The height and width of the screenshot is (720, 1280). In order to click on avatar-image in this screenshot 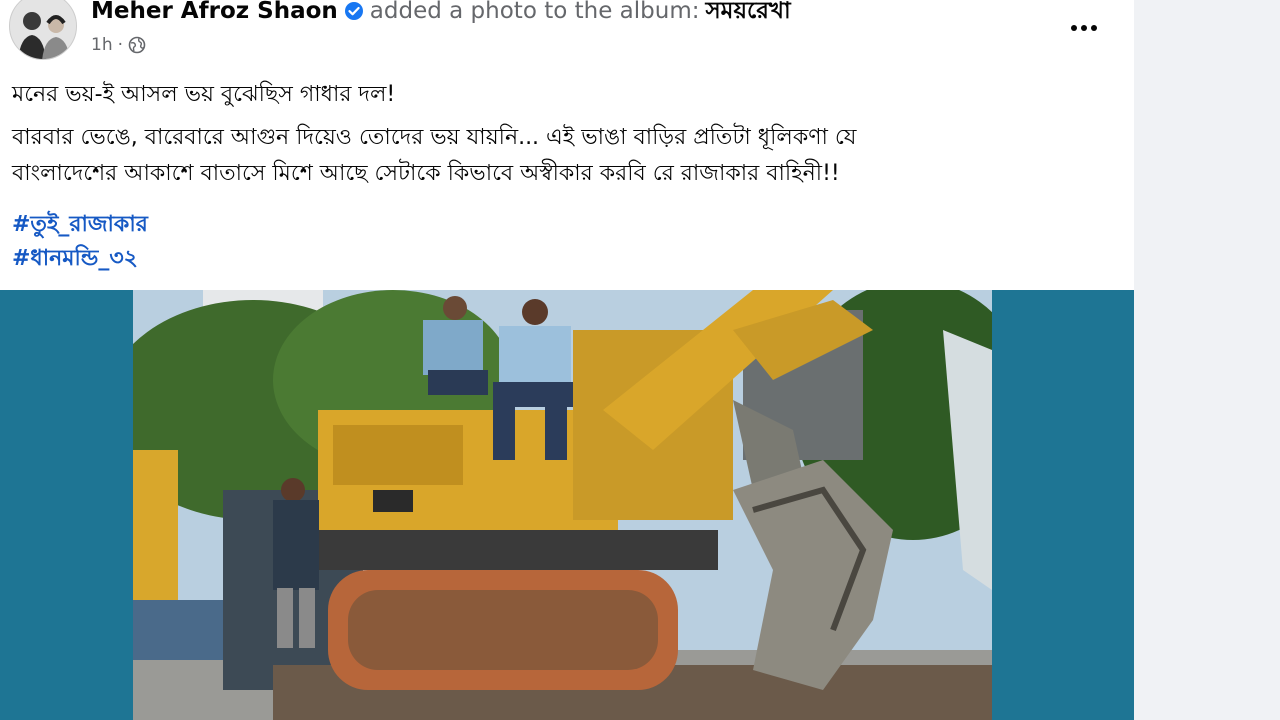, I will do `click(43, 29)`.